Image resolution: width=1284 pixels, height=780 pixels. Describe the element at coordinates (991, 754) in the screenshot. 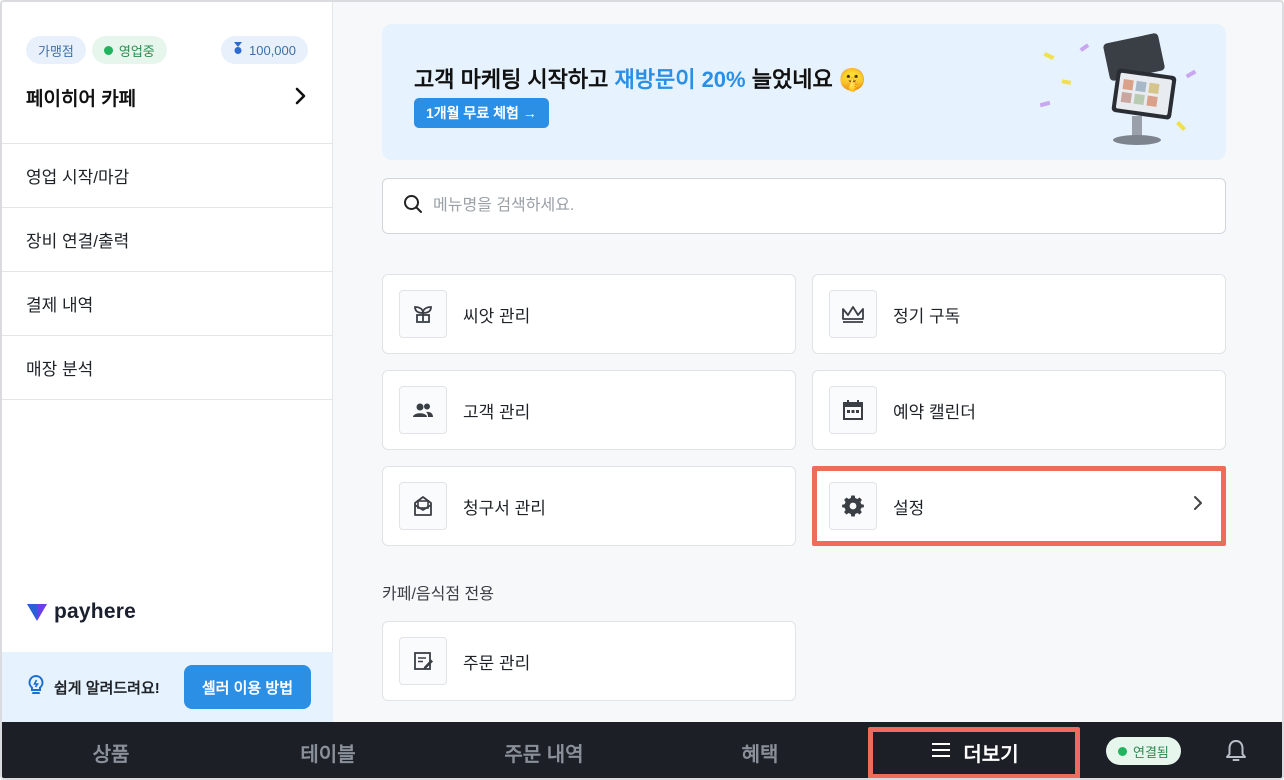

I see `nav-tab-label: 더보기` at that location.